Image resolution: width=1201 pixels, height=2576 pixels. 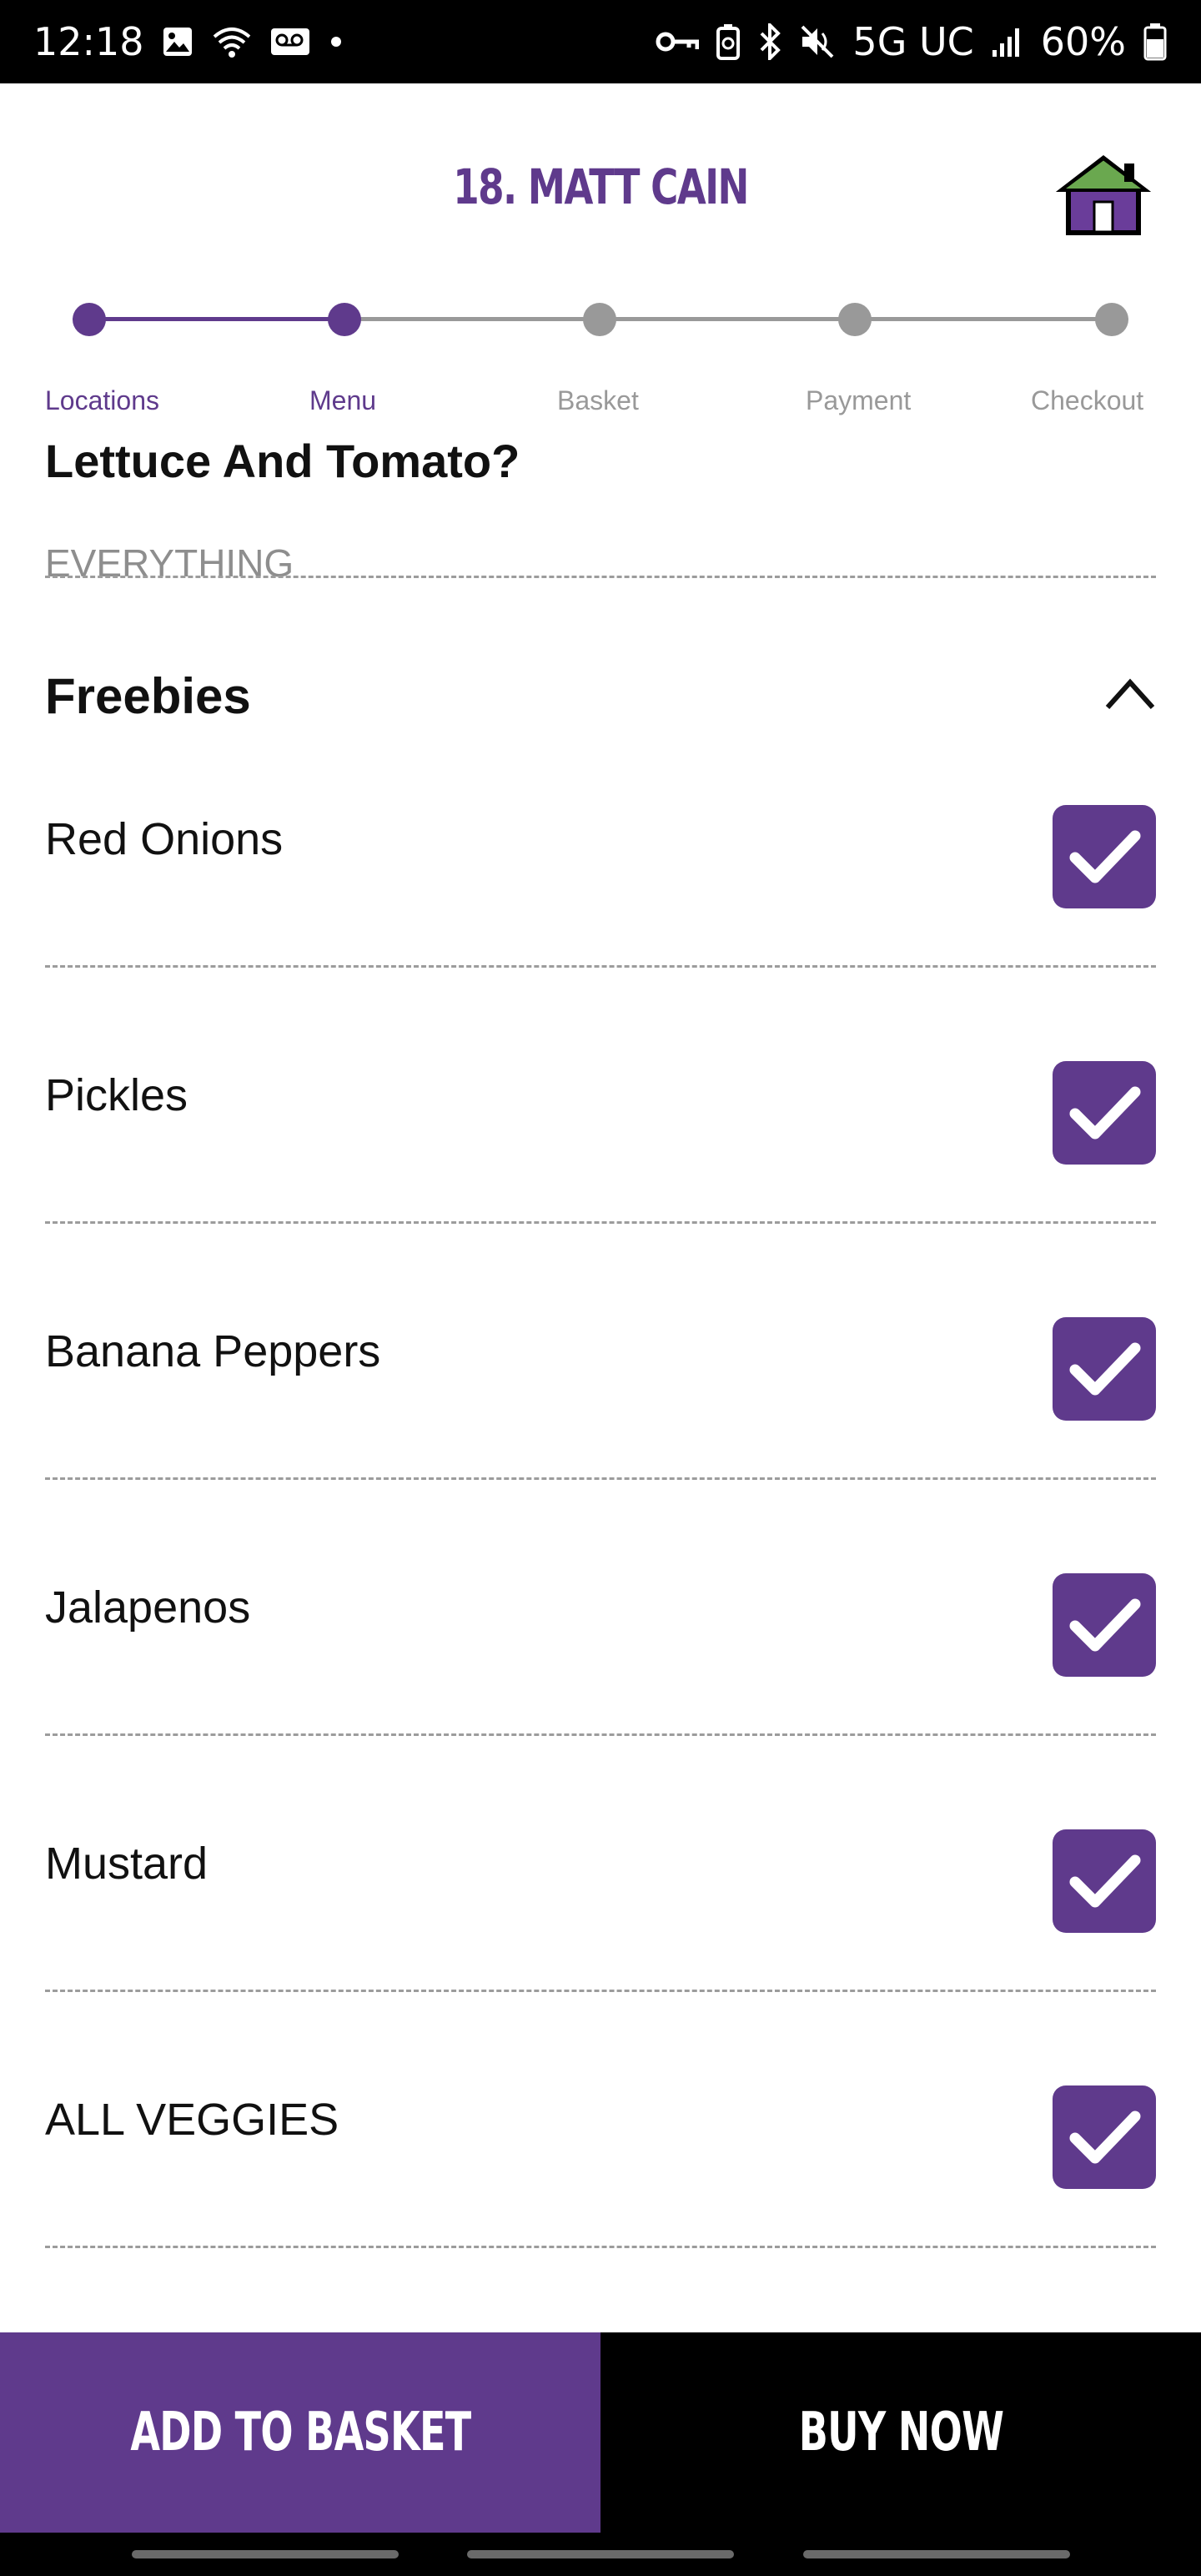 What do you see at coordinates (343, 400) in the screenshot?
I see `step-label-menu: Menu` at bounding box center [343, 400].